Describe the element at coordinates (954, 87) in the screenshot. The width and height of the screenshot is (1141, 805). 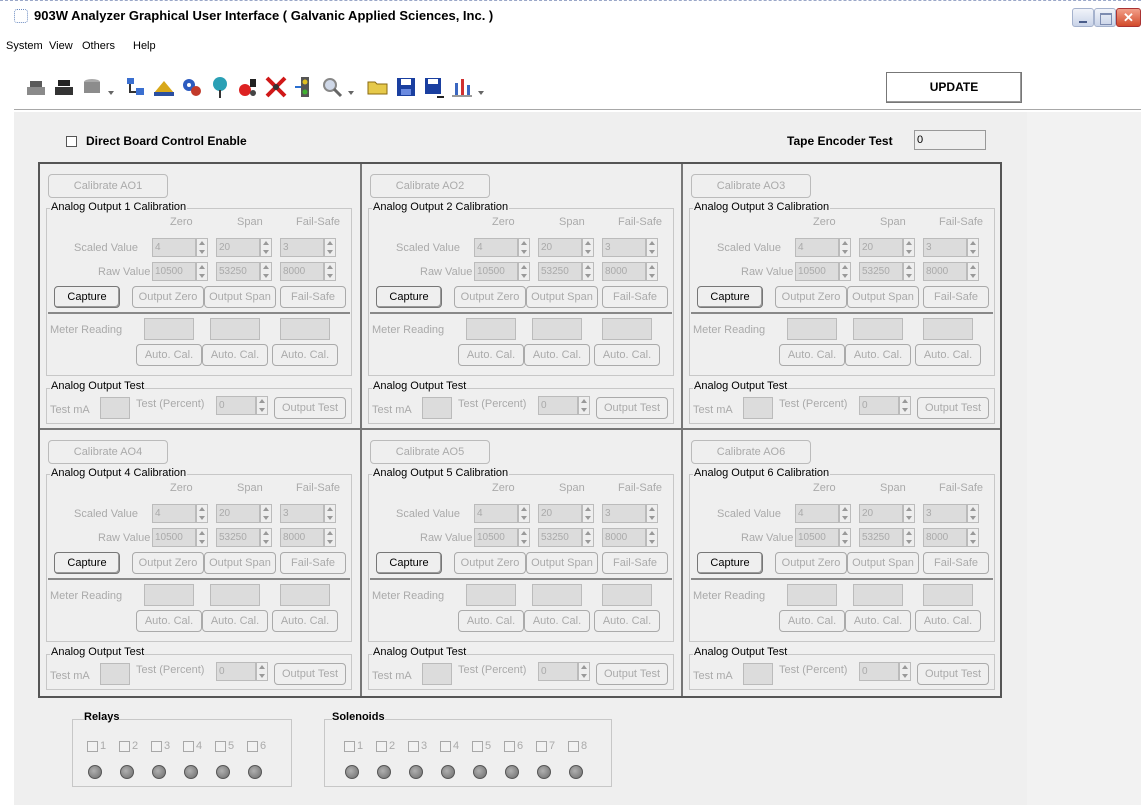
I see `update-button: UPDATE` at that location.